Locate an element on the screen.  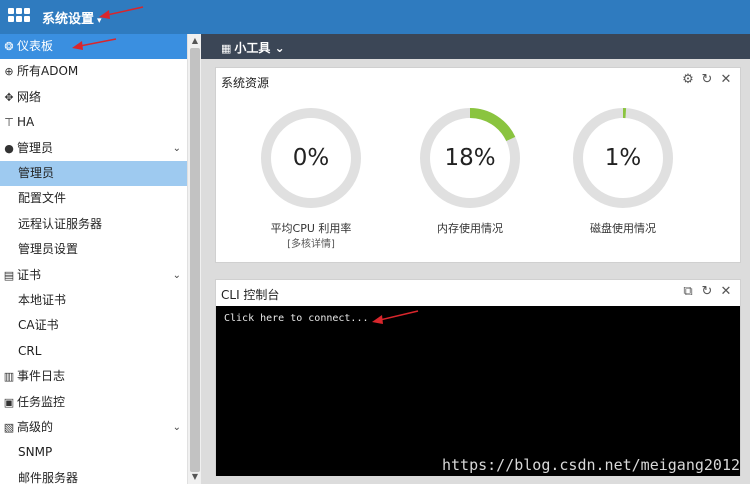
sidebar-item: 远程认证服务器 is located at coordinates (93, 224).